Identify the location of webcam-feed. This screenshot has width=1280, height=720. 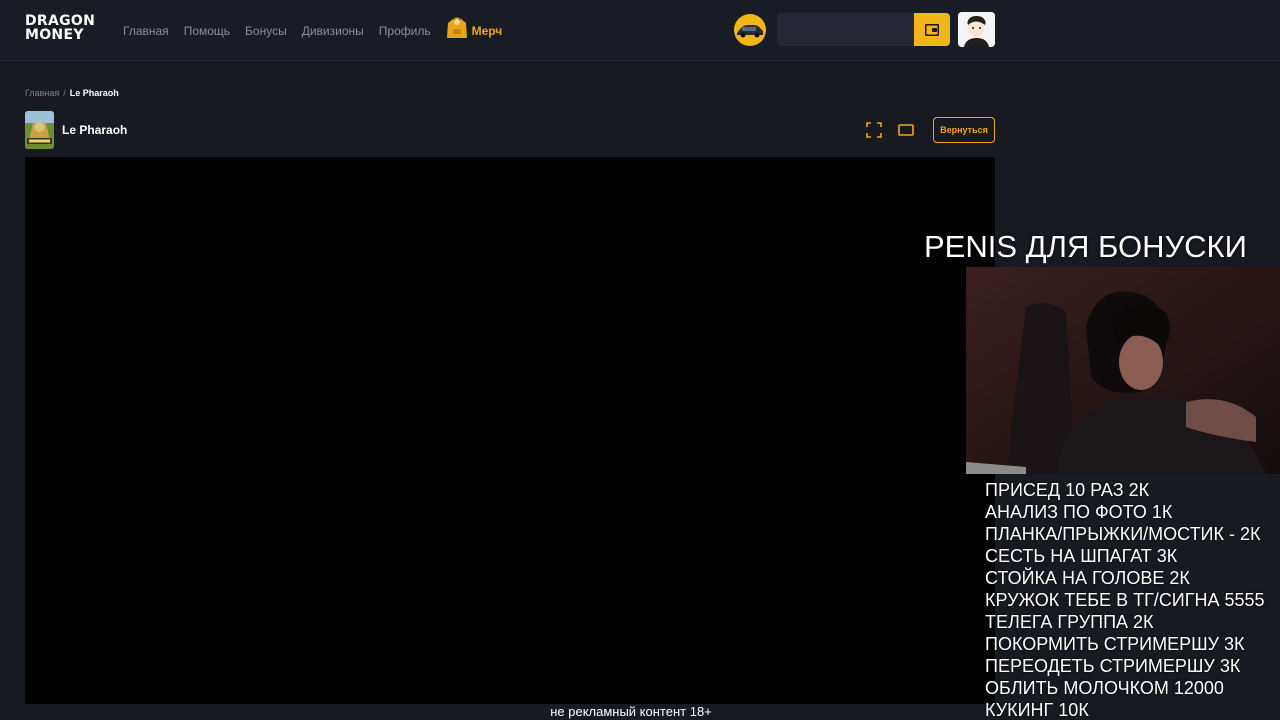
(1123, 370).